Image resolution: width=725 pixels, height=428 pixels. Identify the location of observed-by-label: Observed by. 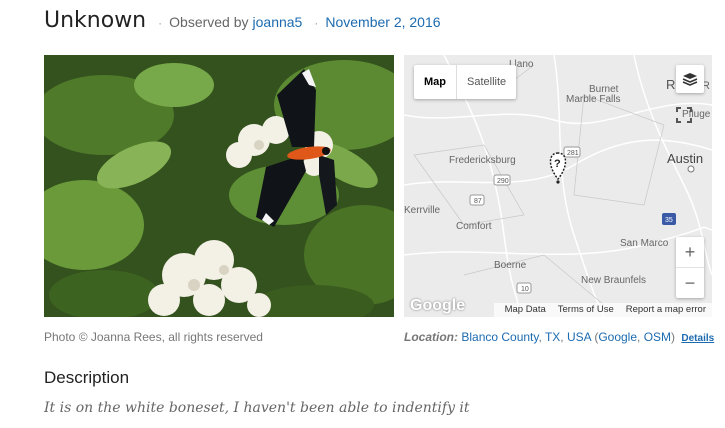
(209, 22).